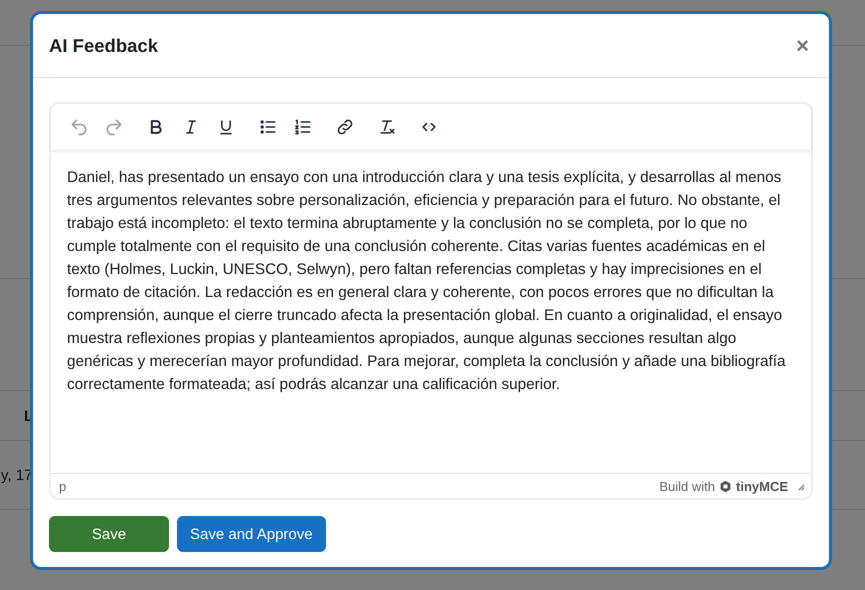 The width and height of the screenshot is (865, 590). What do you see at coordinates (79, 127) in the screenshot?
I see `undo-icon` at bounding box center [79, 127].